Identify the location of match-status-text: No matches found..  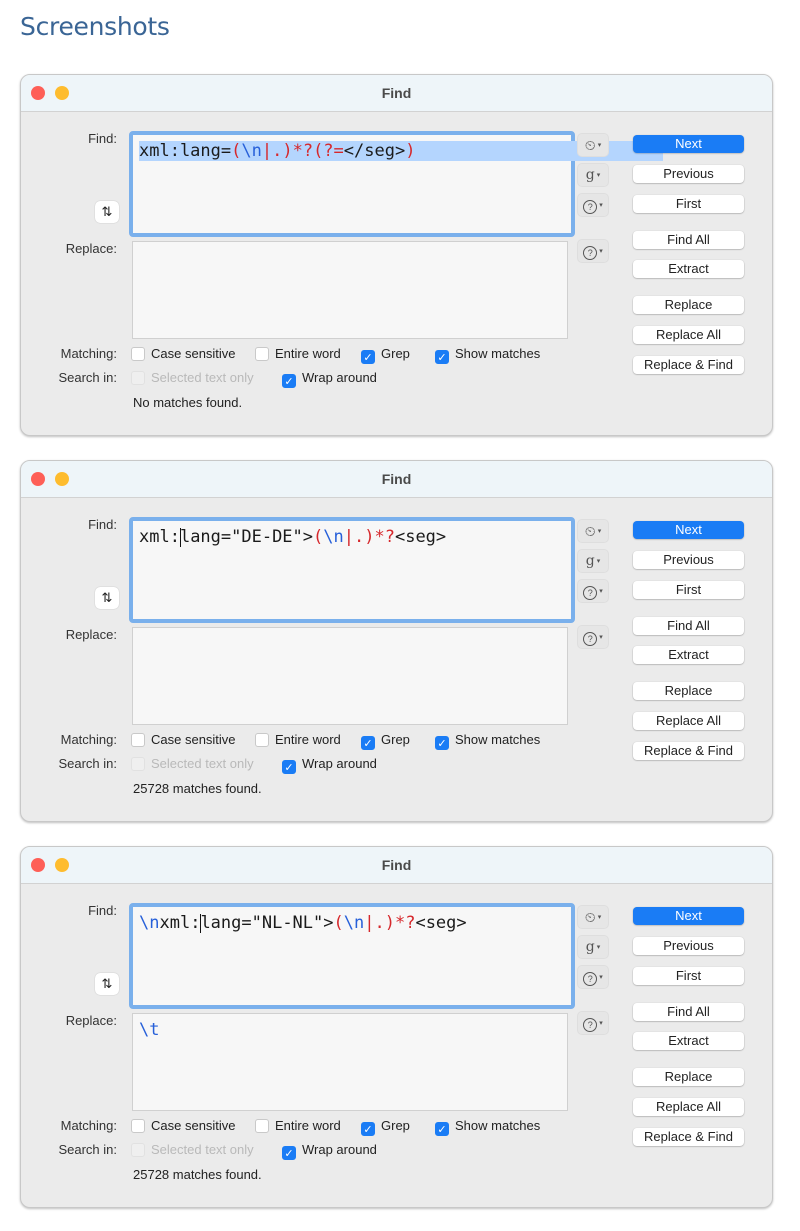
(188, 402).